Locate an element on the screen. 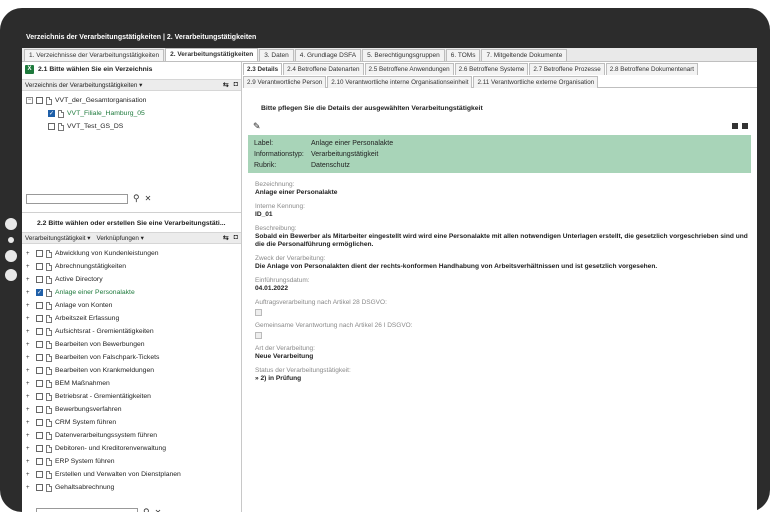 This screenshot has height=520, width=780. activity-list-item: + Bearbeiten von Krankmeldungen is located at coordinates (133, 370).